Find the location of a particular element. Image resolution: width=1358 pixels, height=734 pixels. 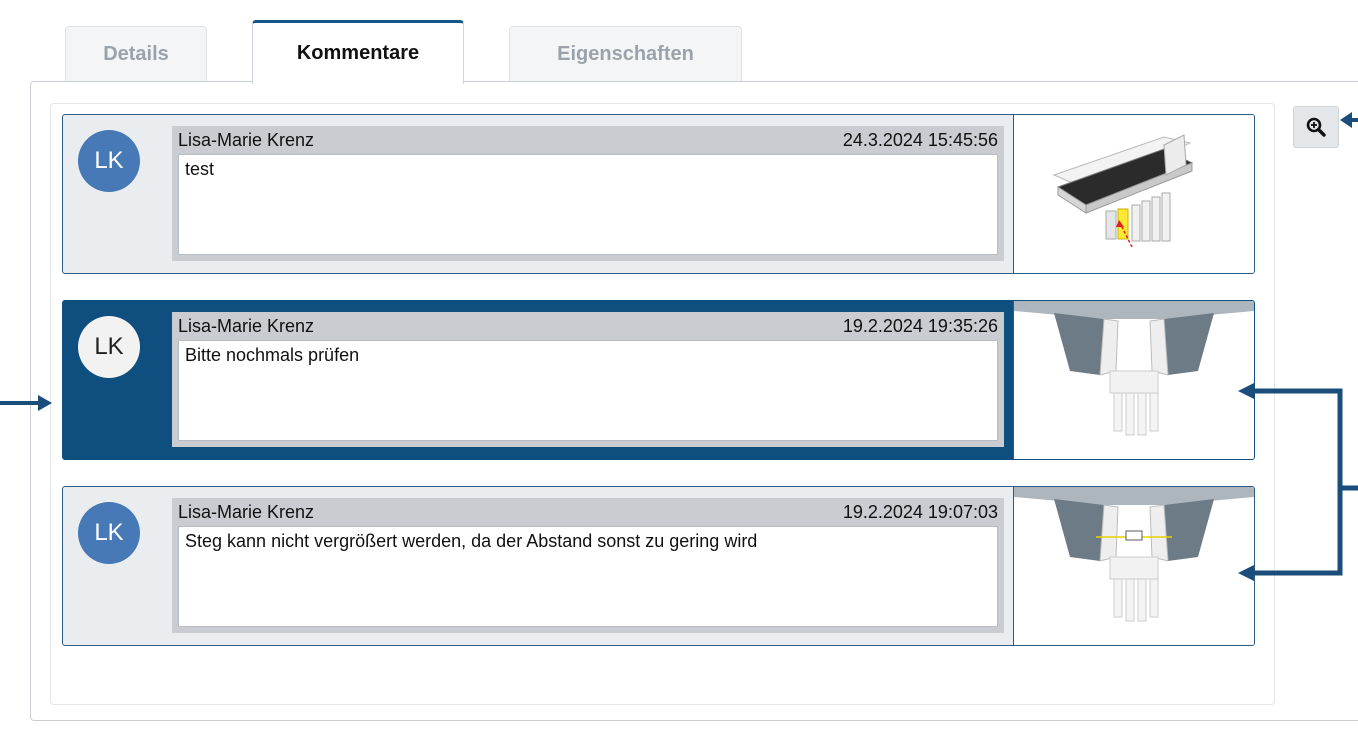

comment-box: Lisa-Marie Krenz 24.3.2024 15:45:56 test is located at coordinates (588, 193).